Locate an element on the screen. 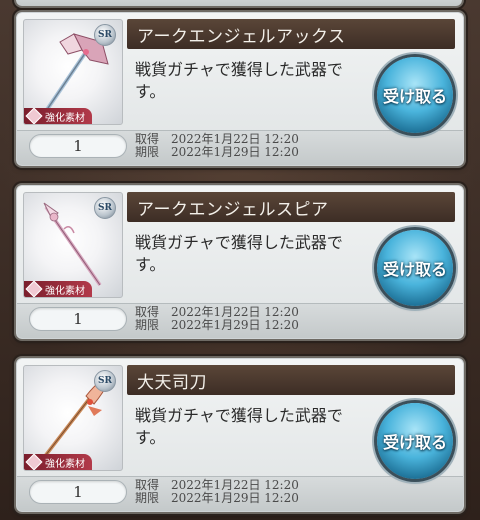 The height and width of the screenshot is (520, 480). item-title: 大天司刀 is located at coordinates (172, 383).